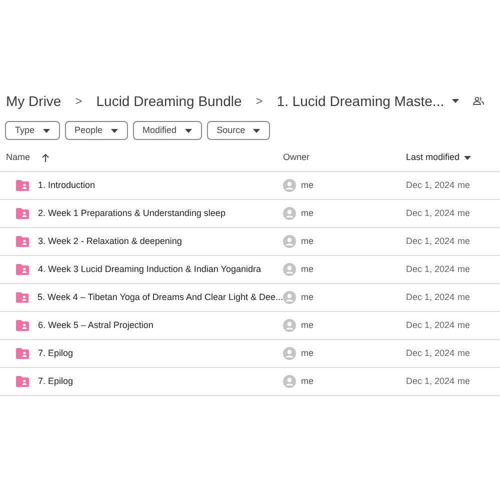 Image resolution: width=500 pixels, height=500 pixels. What do you see at coordinates (167, 130) in the screenshot?
I see `filter-chip: Modified` at bounding box center [167, 130].